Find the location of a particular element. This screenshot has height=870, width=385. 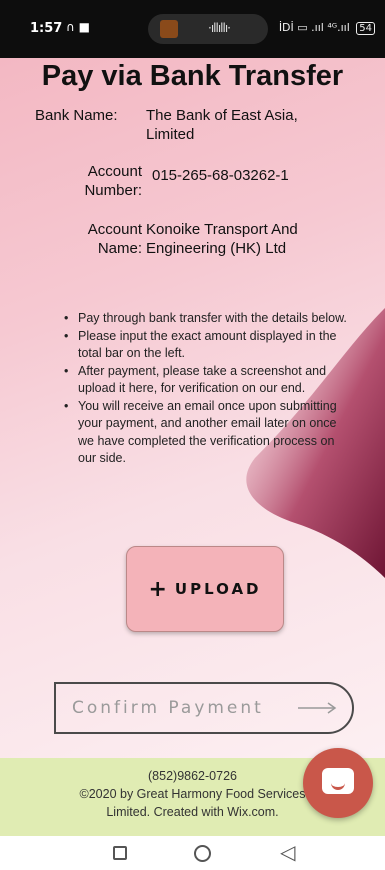

confirm-payment-button: Confirm Payment is located at coordinates (204, 708).